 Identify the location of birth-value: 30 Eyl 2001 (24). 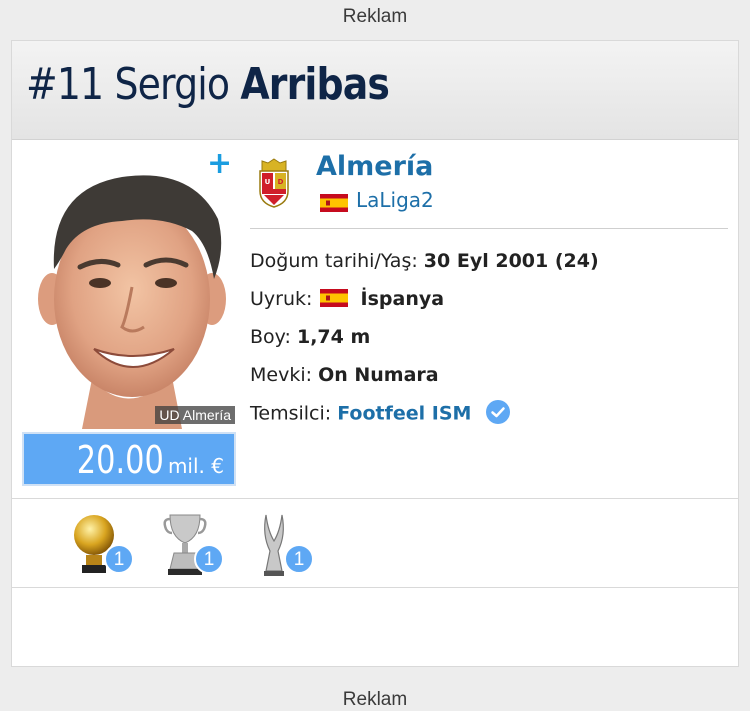
(511, 261).